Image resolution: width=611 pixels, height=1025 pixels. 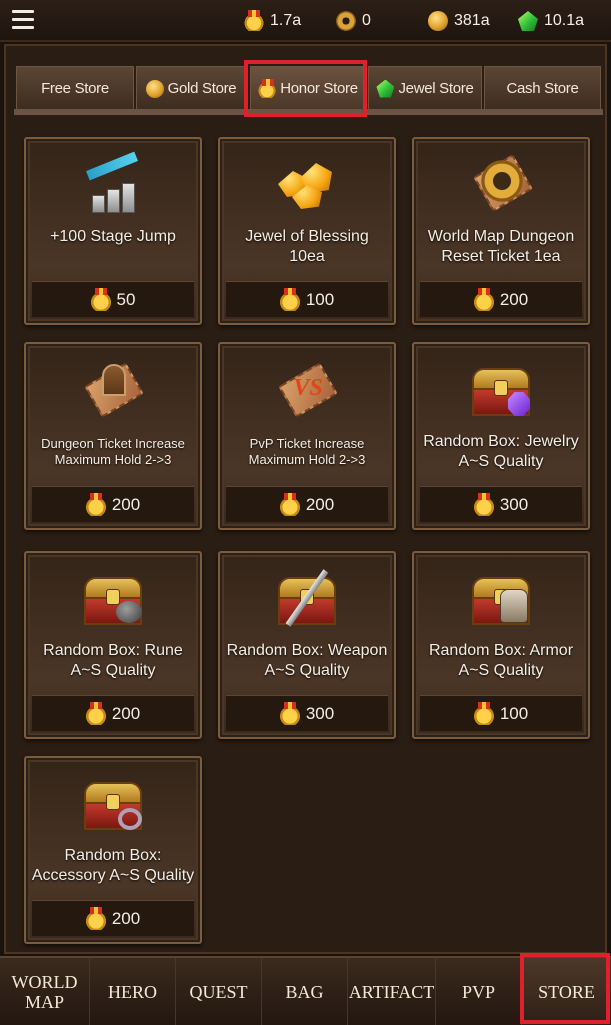 What do you see at coordinates (113, 391) in the screenshot?
I see `dungeon-ticket-icon` at bounding box center [113, 391].